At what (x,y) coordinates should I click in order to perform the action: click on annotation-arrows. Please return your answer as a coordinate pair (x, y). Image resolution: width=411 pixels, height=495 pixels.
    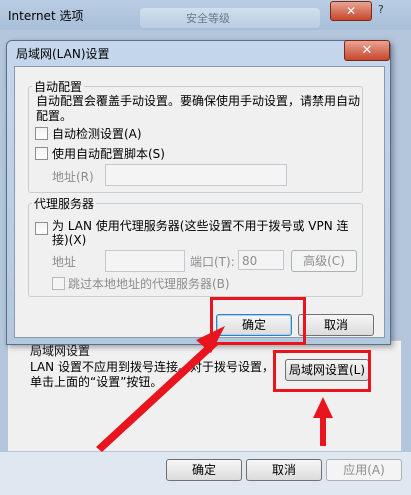
    Looking at the image, I should click on (214, 389).